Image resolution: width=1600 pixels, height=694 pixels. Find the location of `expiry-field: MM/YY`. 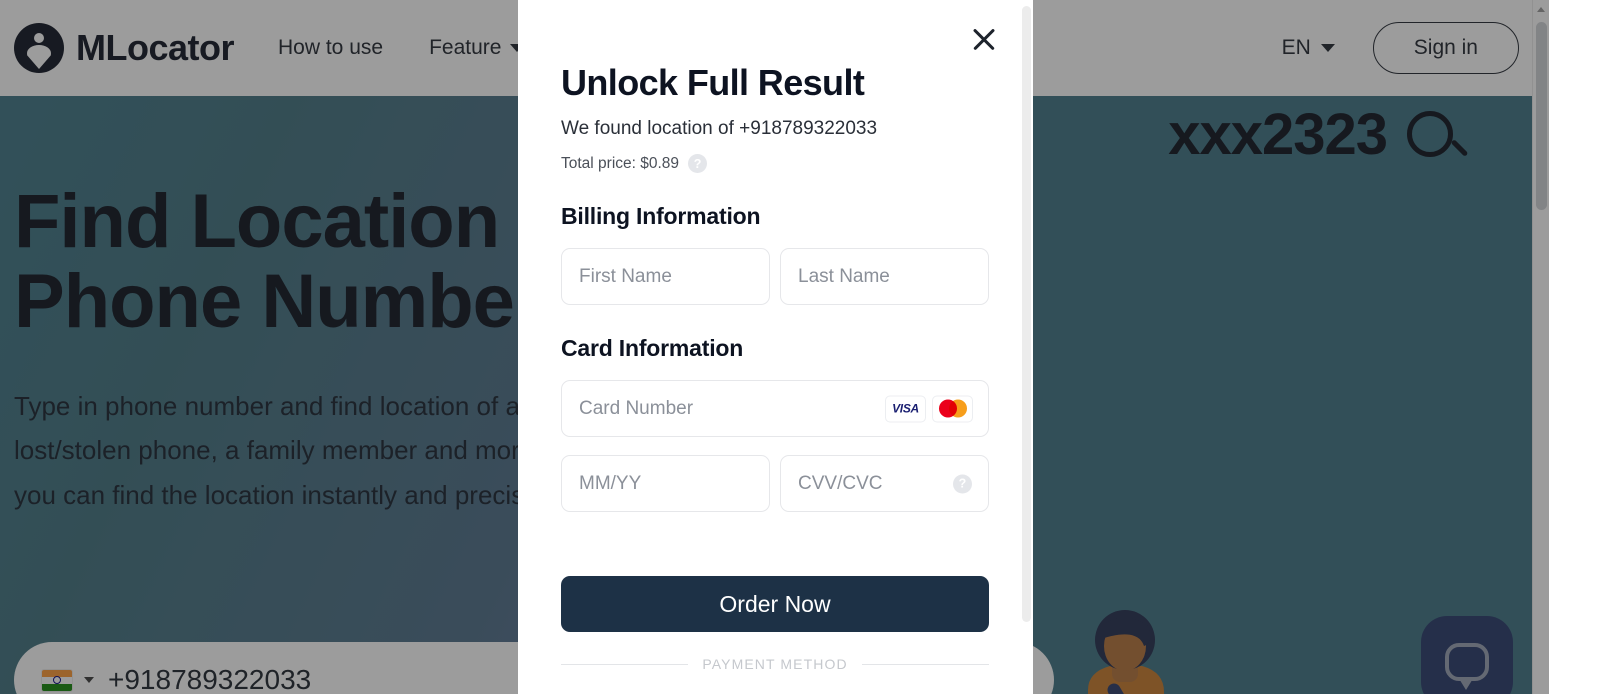

expiry-field: MM/YY is located at coordinates (665, 483).